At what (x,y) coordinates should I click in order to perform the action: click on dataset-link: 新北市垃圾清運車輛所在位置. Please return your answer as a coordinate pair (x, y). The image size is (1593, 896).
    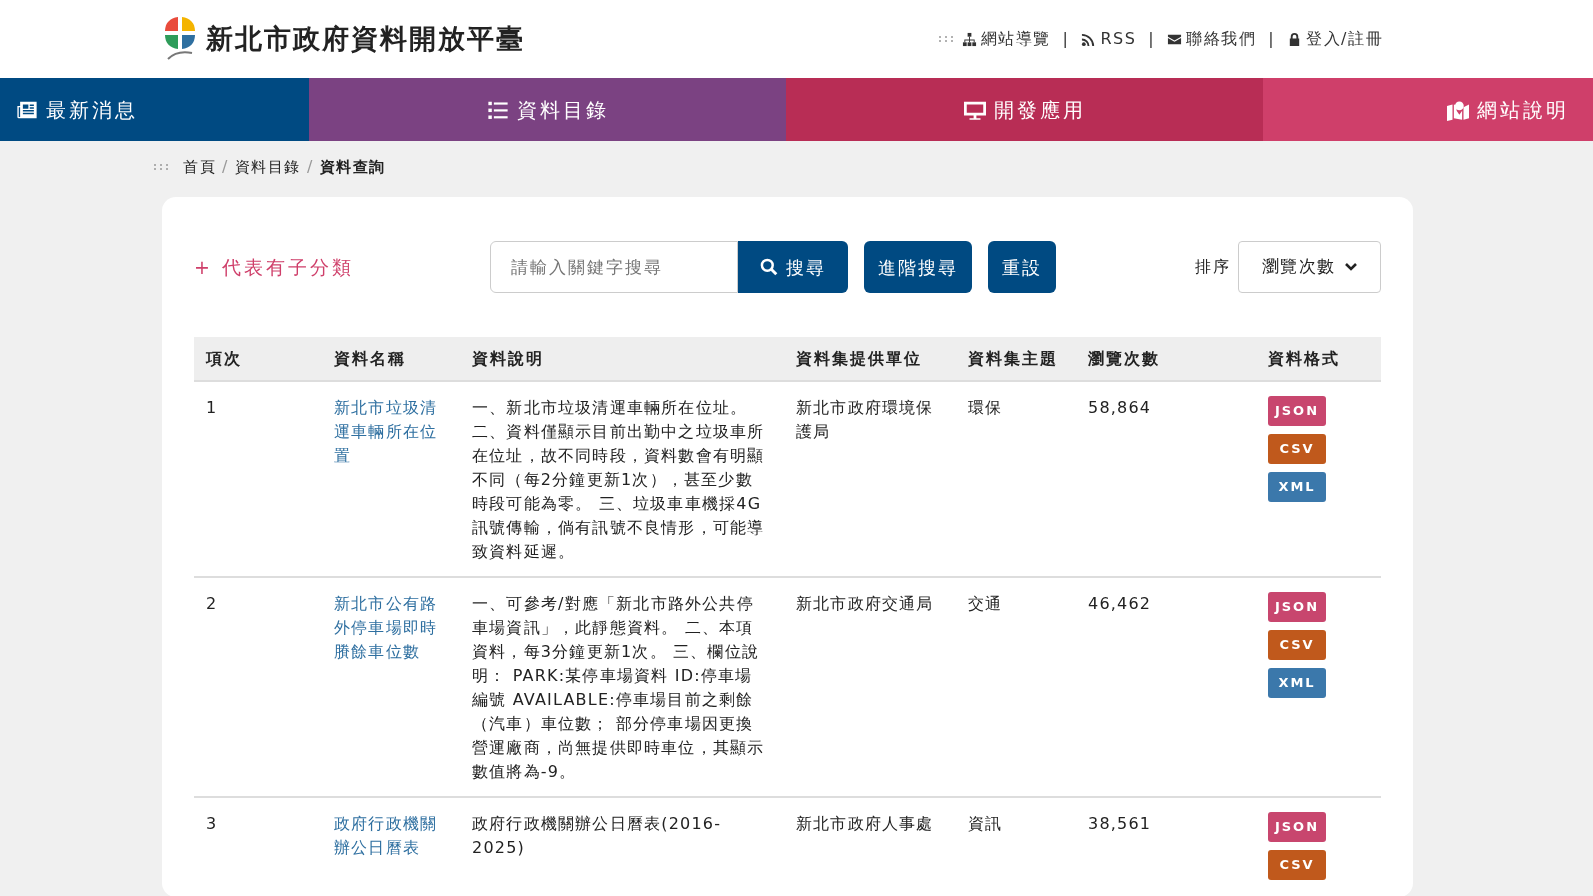
    Looking at the image, I should click on (386, 432).